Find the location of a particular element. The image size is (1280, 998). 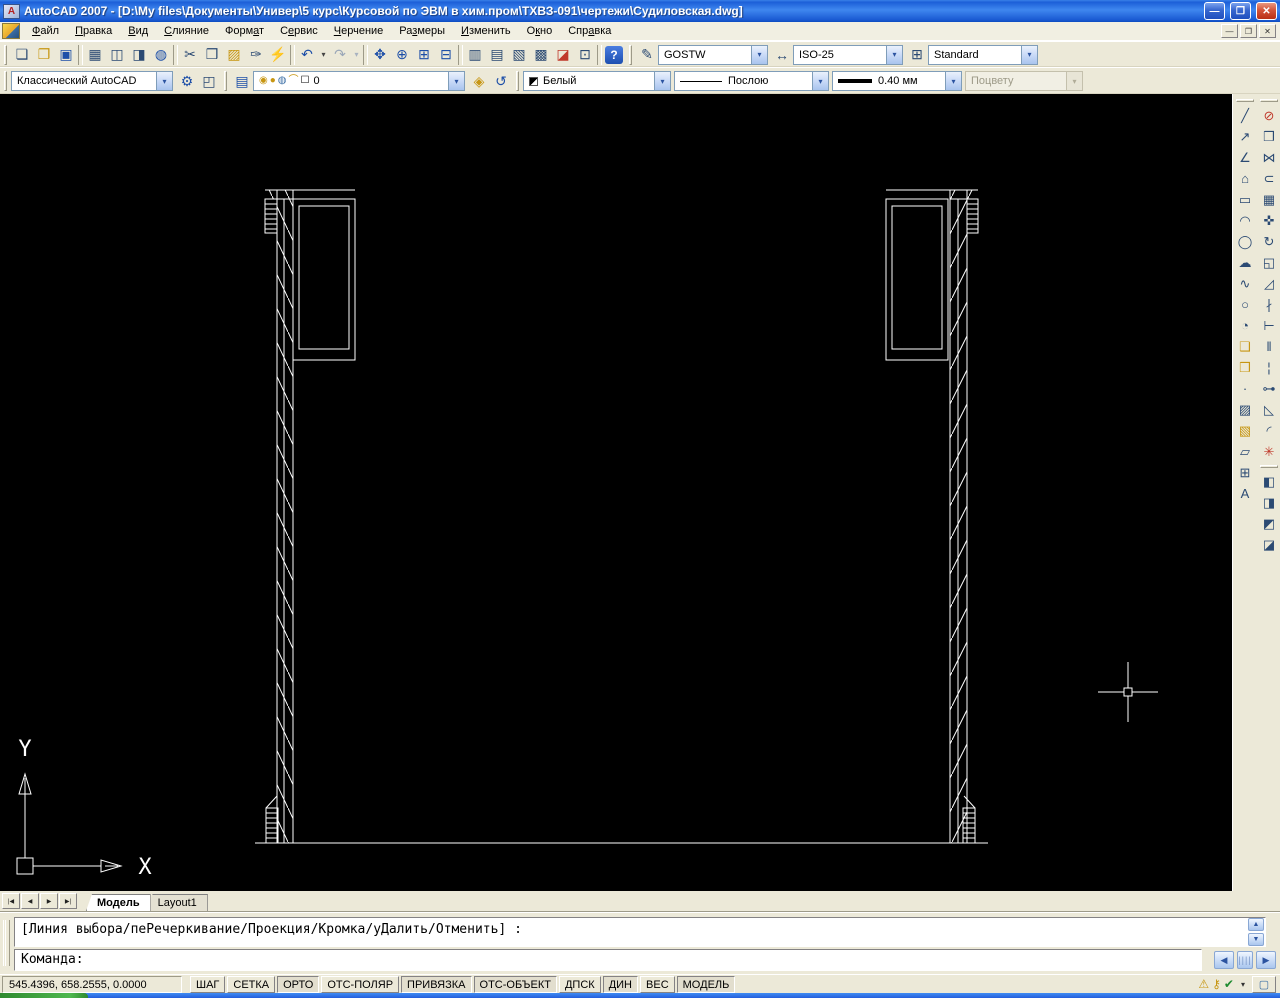

start-button-fragment is located at coordinates (44, 995).